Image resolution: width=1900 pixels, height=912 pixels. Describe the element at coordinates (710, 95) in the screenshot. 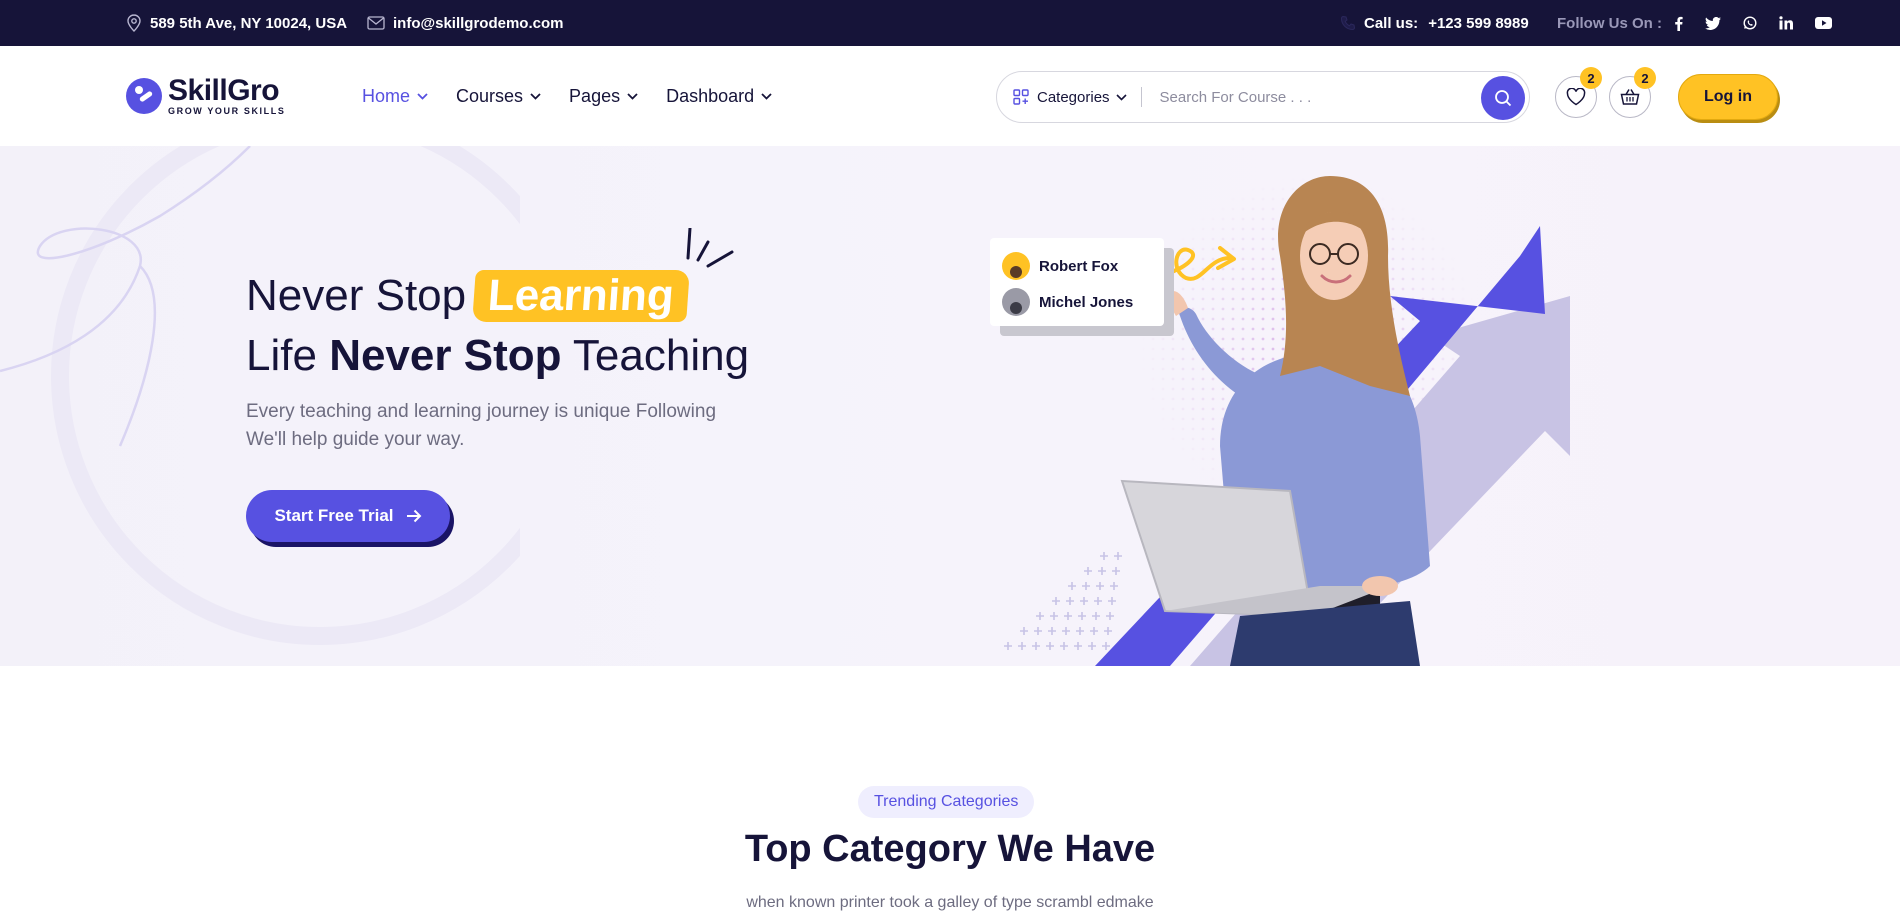

I see `nav-dashboard-label: Dashboard` at that location.